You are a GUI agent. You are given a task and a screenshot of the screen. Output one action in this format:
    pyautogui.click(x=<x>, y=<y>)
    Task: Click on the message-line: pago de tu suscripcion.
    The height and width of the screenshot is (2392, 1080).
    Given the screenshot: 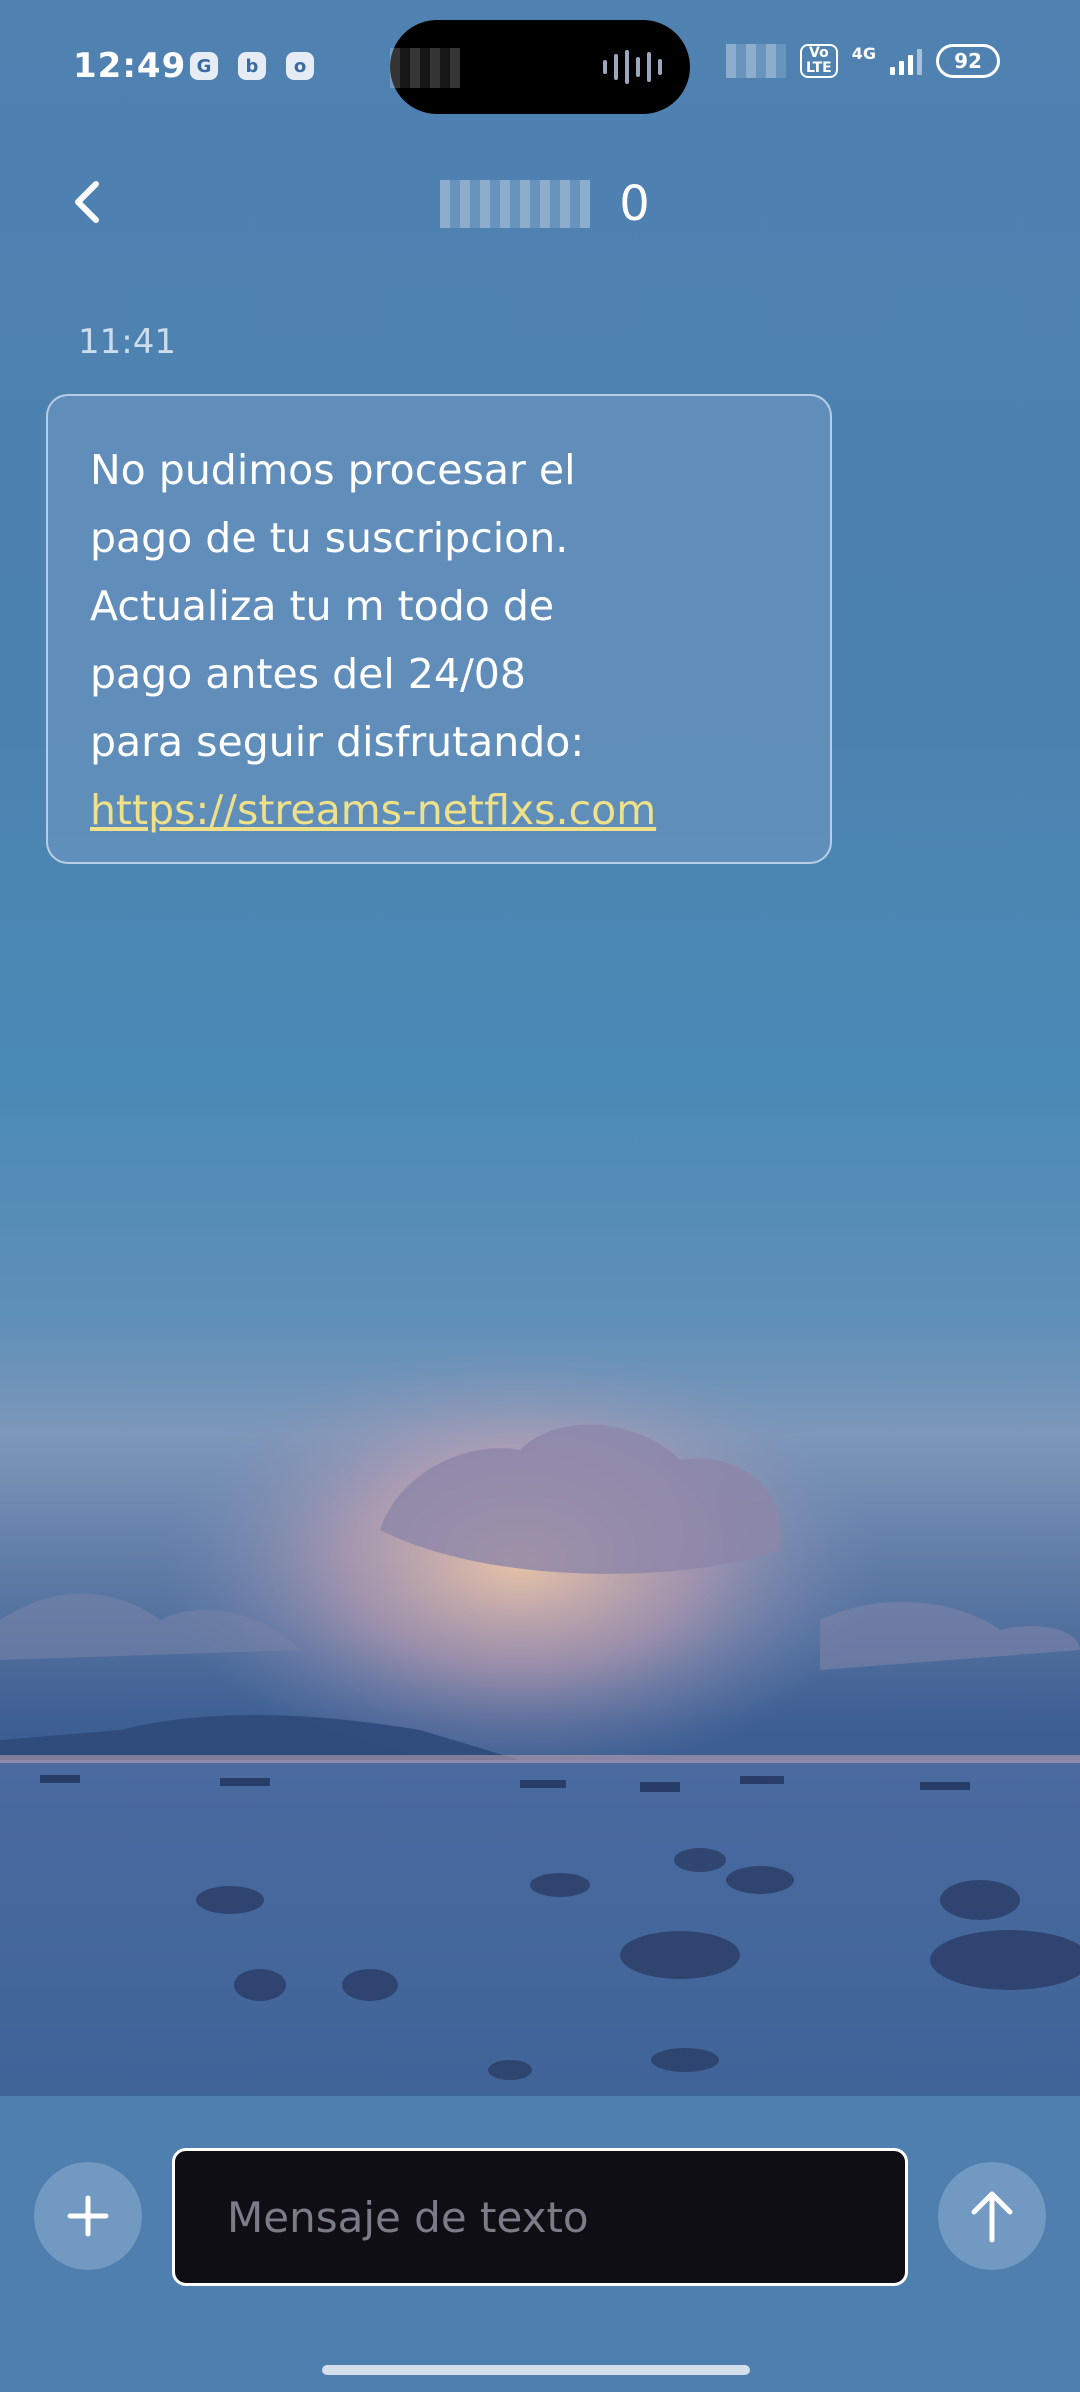 What is the action you would take?
    pyautogui.click(x=329, y=538)
    